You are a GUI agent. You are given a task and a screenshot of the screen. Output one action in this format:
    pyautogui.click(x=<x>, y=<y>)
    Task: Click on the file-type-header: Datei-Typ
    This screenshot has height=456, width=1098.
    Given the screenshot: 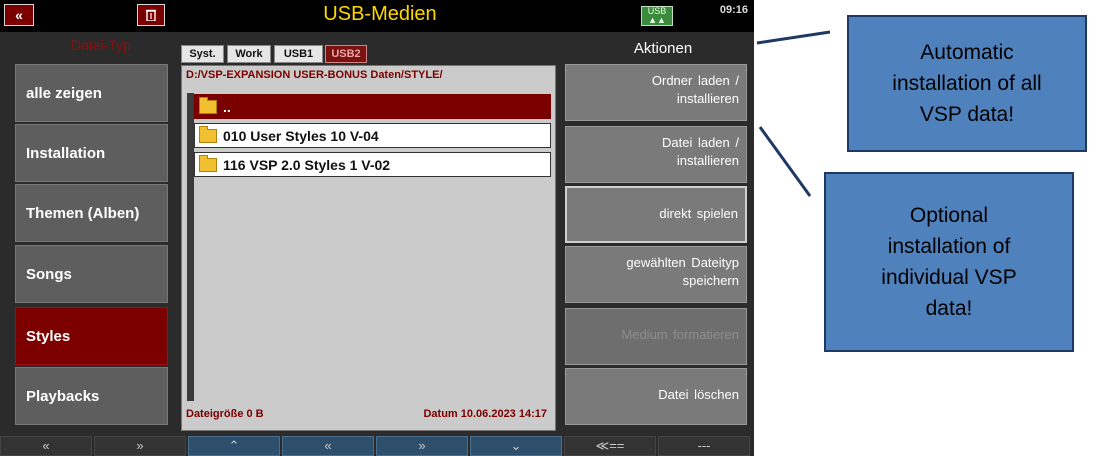 What is the action you would take?
    pyautogui.click(x=101, y=45)
    